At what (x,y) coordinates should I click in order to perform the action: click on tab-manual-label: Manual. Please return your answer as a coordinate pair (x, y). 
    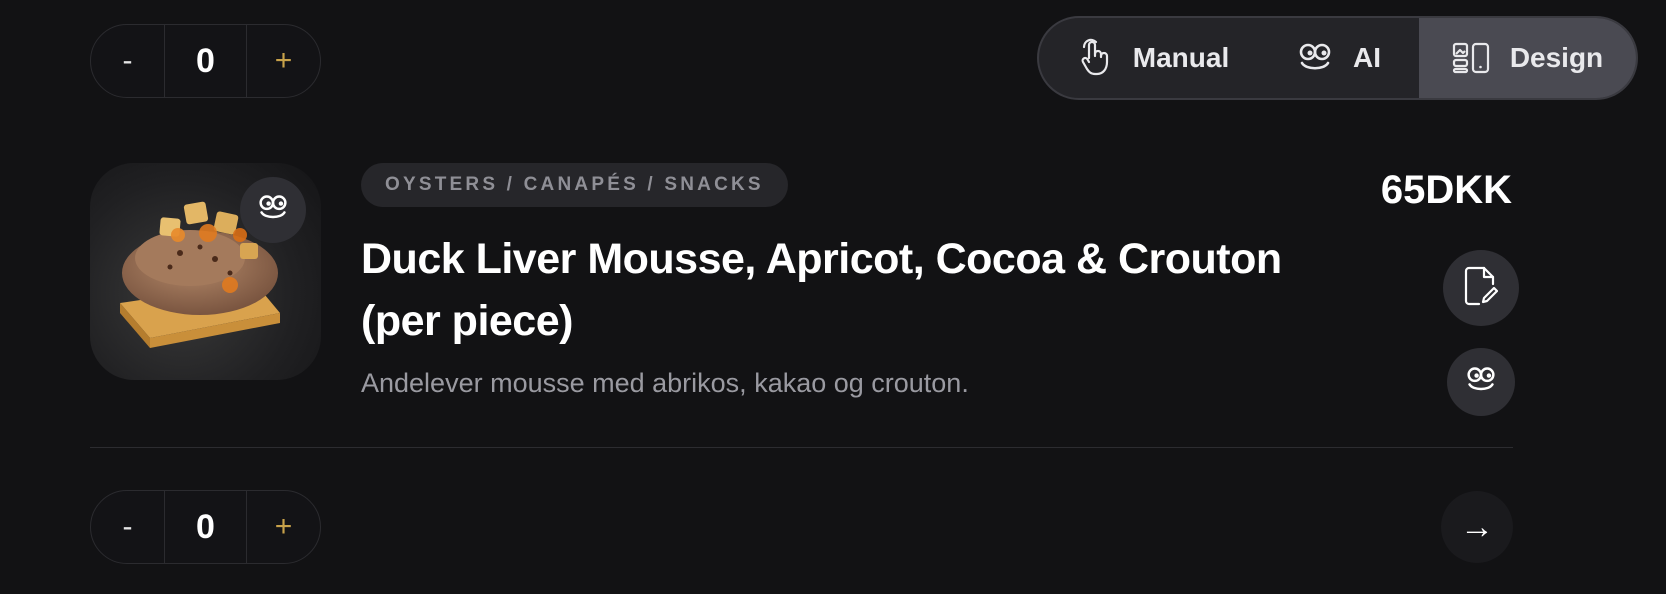
    Looking at the image, I should click on (1181, 57).